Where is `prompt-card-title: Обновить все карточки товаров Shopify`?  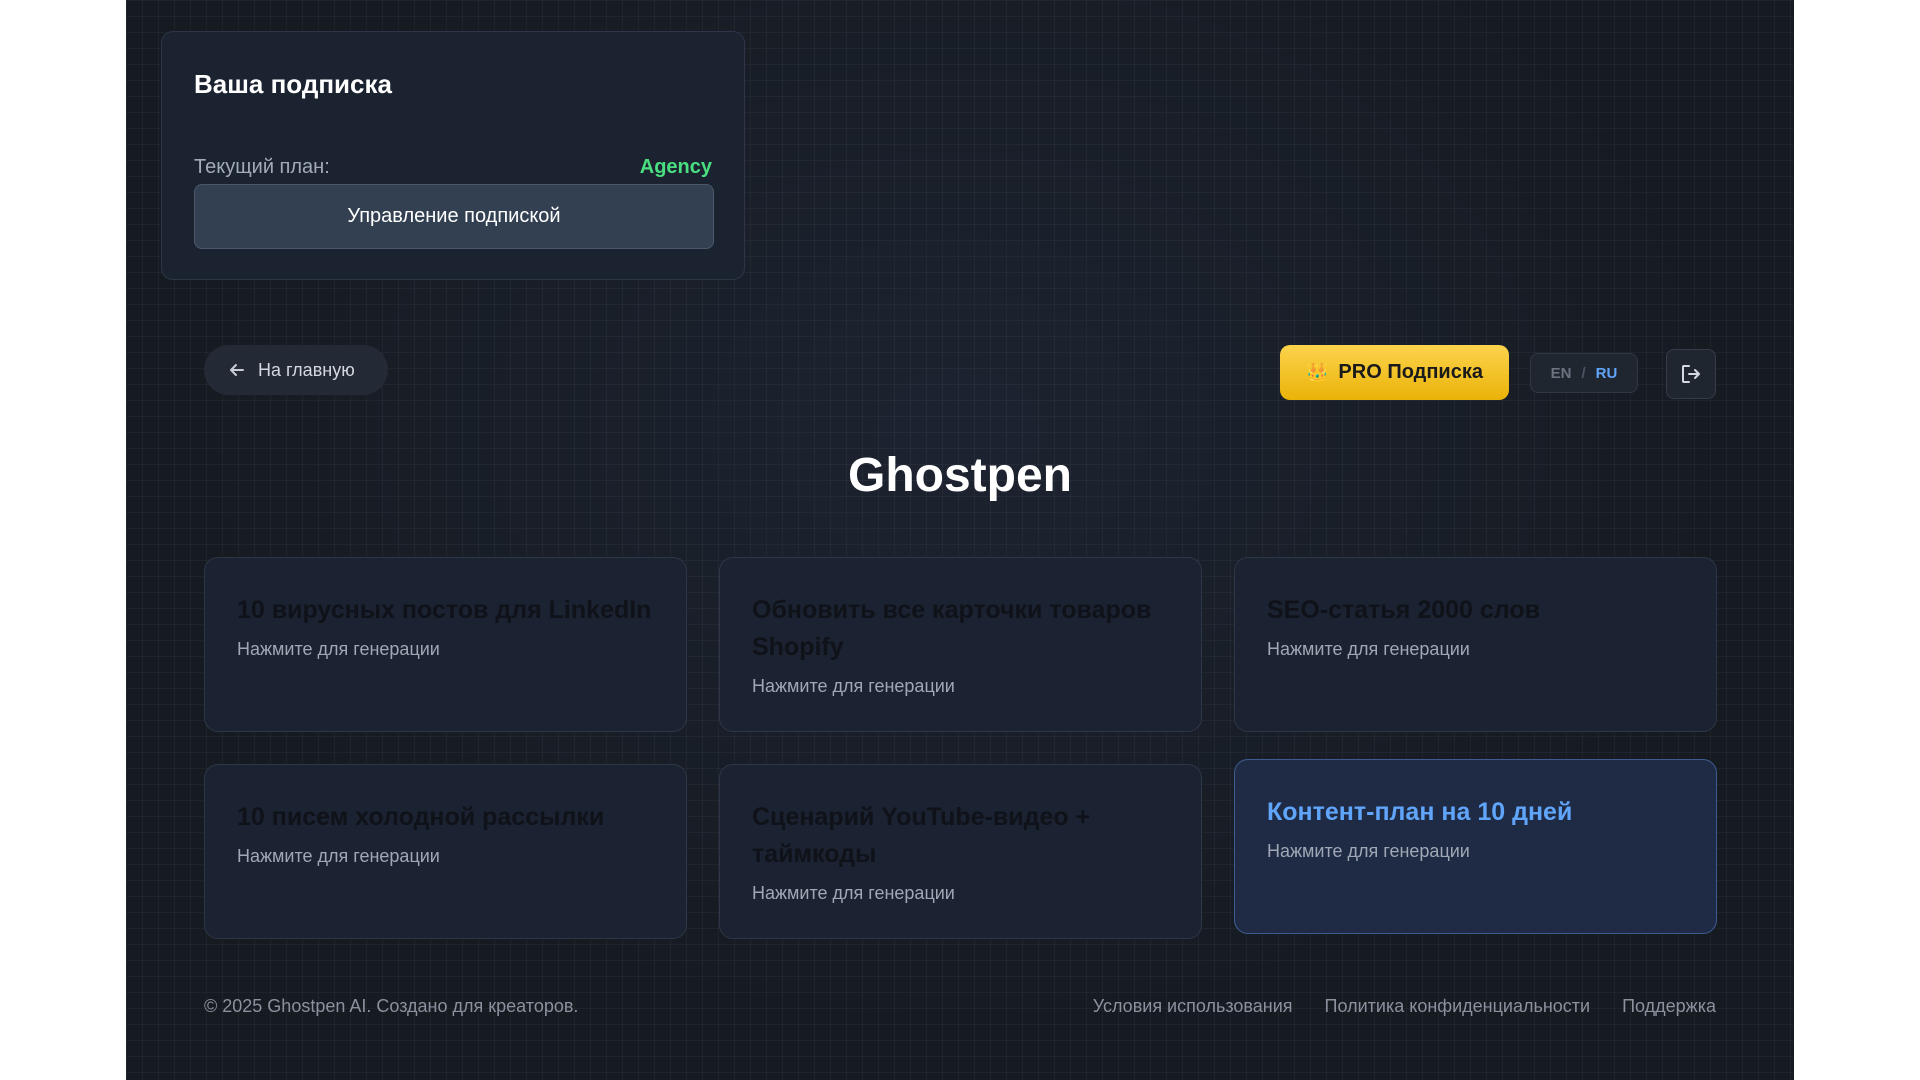
prompt-card-title: Обновить все карточки товаров Shopify is located at coordinates (952, 628).